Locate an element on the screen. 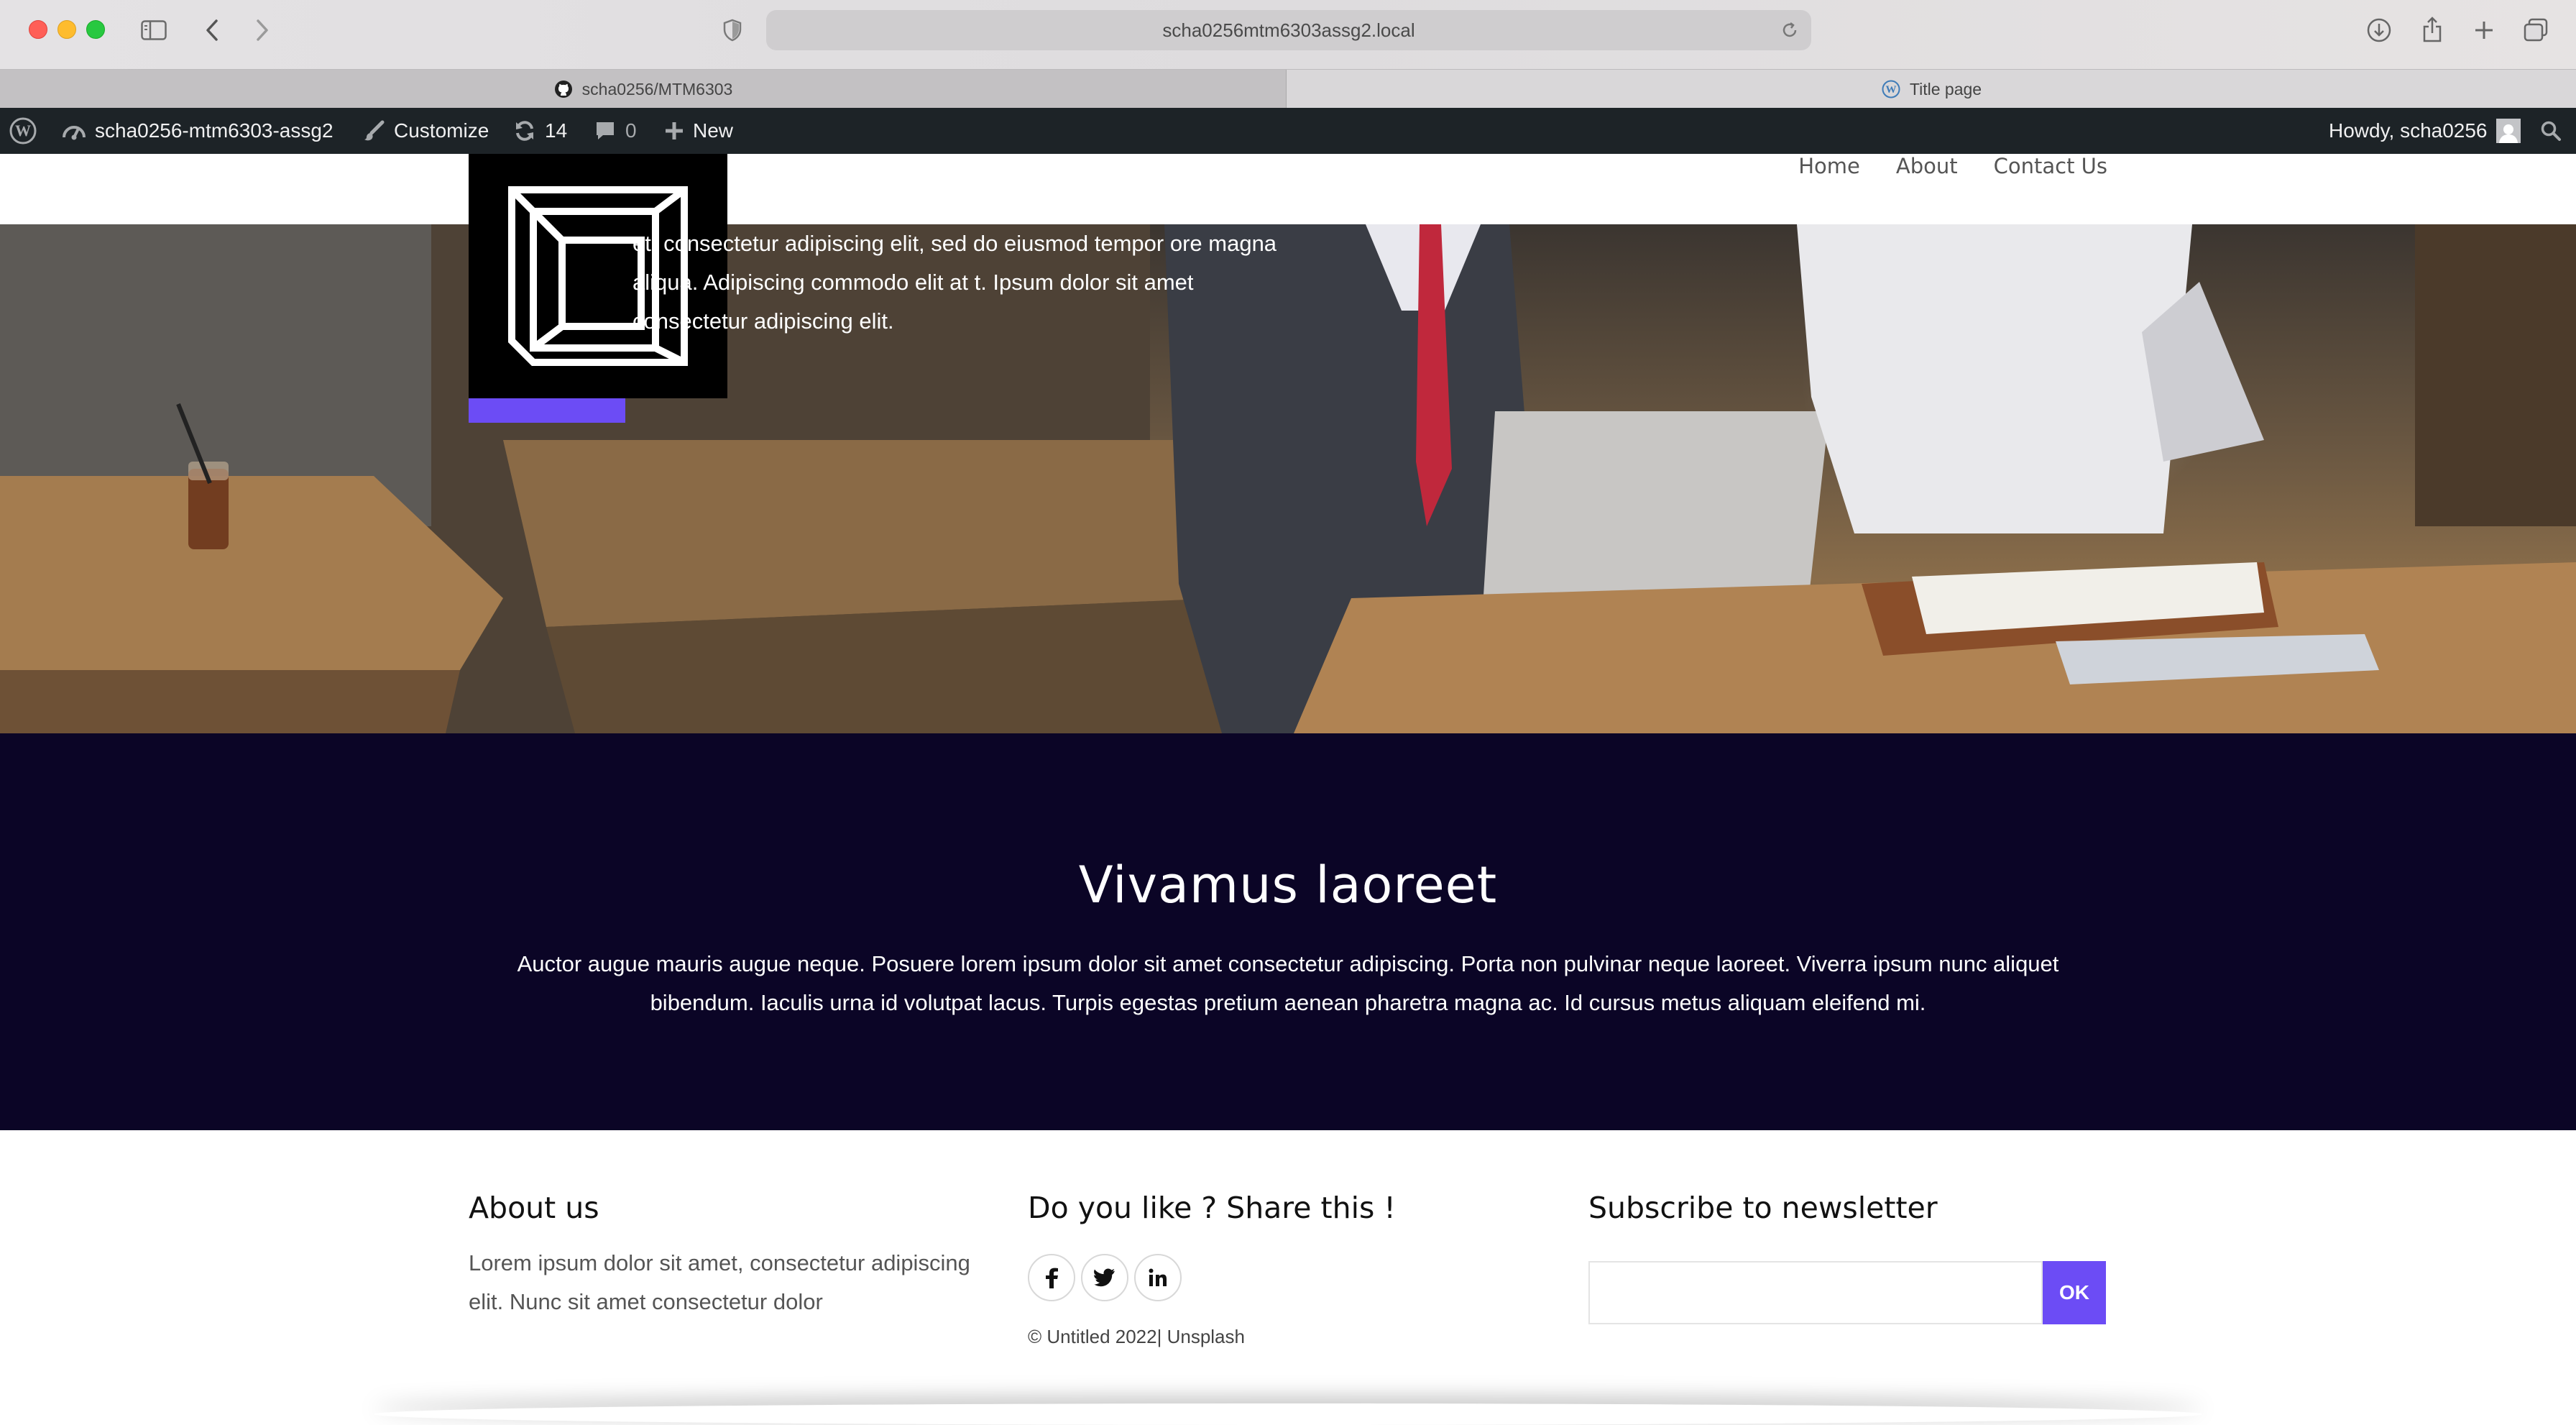  wp-logo-menu: W is located at coordinates (23, 131).